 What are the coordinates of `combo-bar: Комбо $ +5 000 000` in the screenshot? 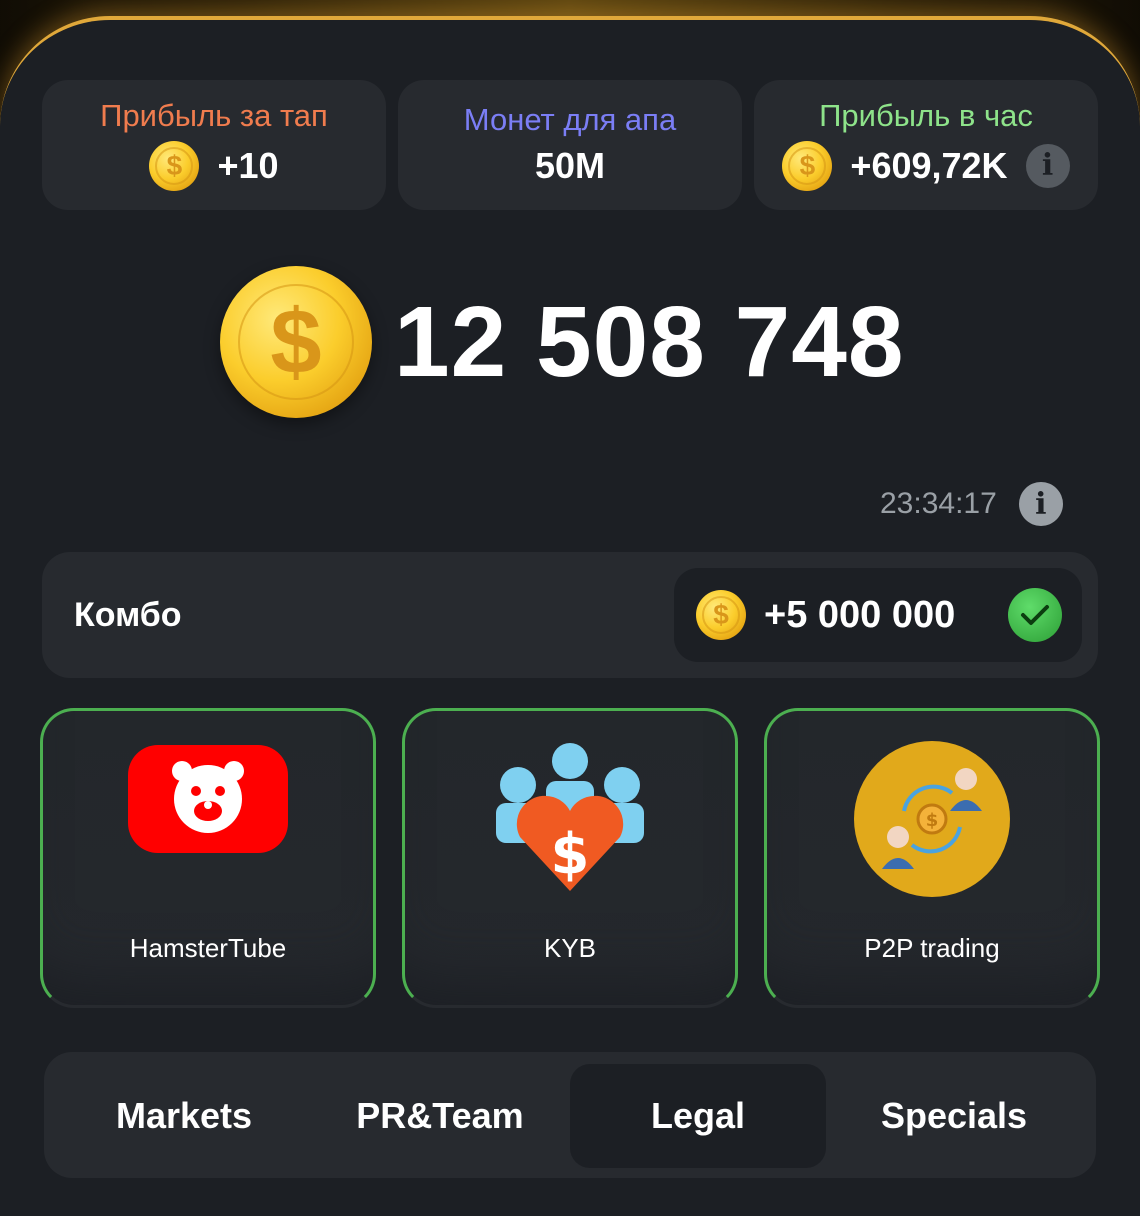 It's located at (570, 615).